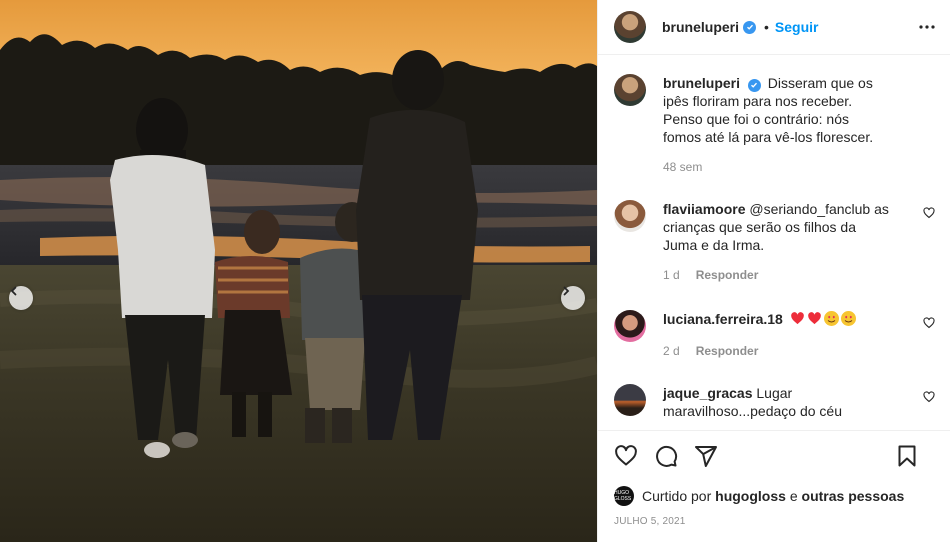  I want to click on more-icon, so click(927, 27).